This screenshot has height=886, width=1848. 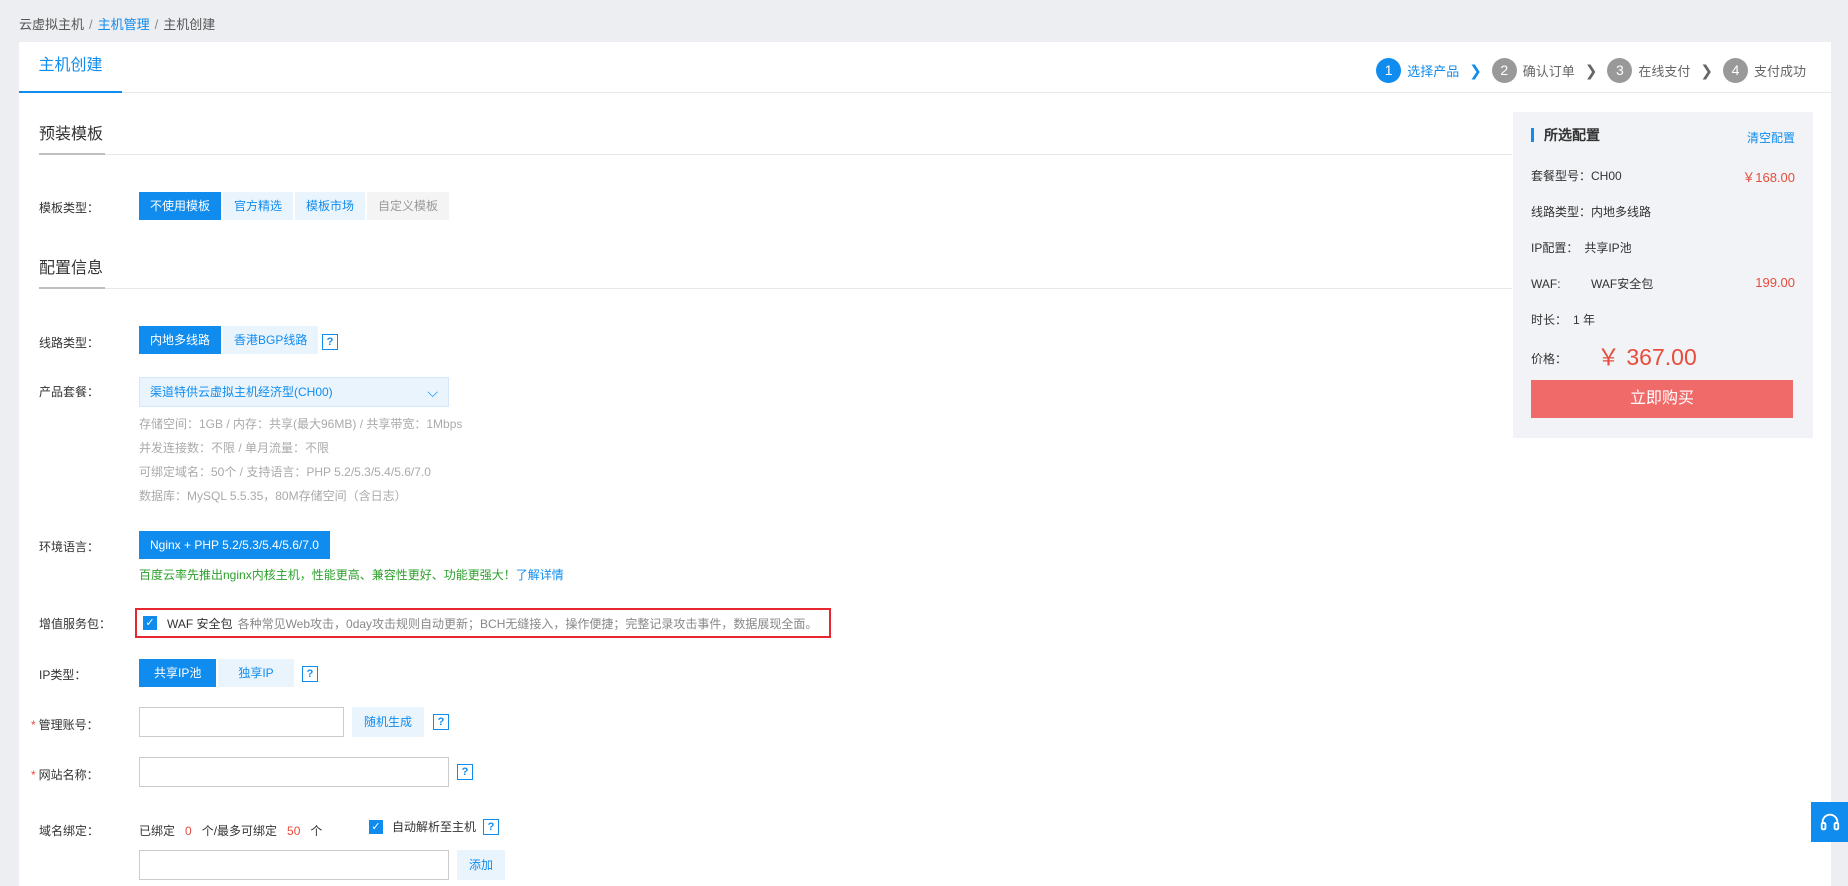 I want to click on headset-icon, so click(x=1829, y=822).